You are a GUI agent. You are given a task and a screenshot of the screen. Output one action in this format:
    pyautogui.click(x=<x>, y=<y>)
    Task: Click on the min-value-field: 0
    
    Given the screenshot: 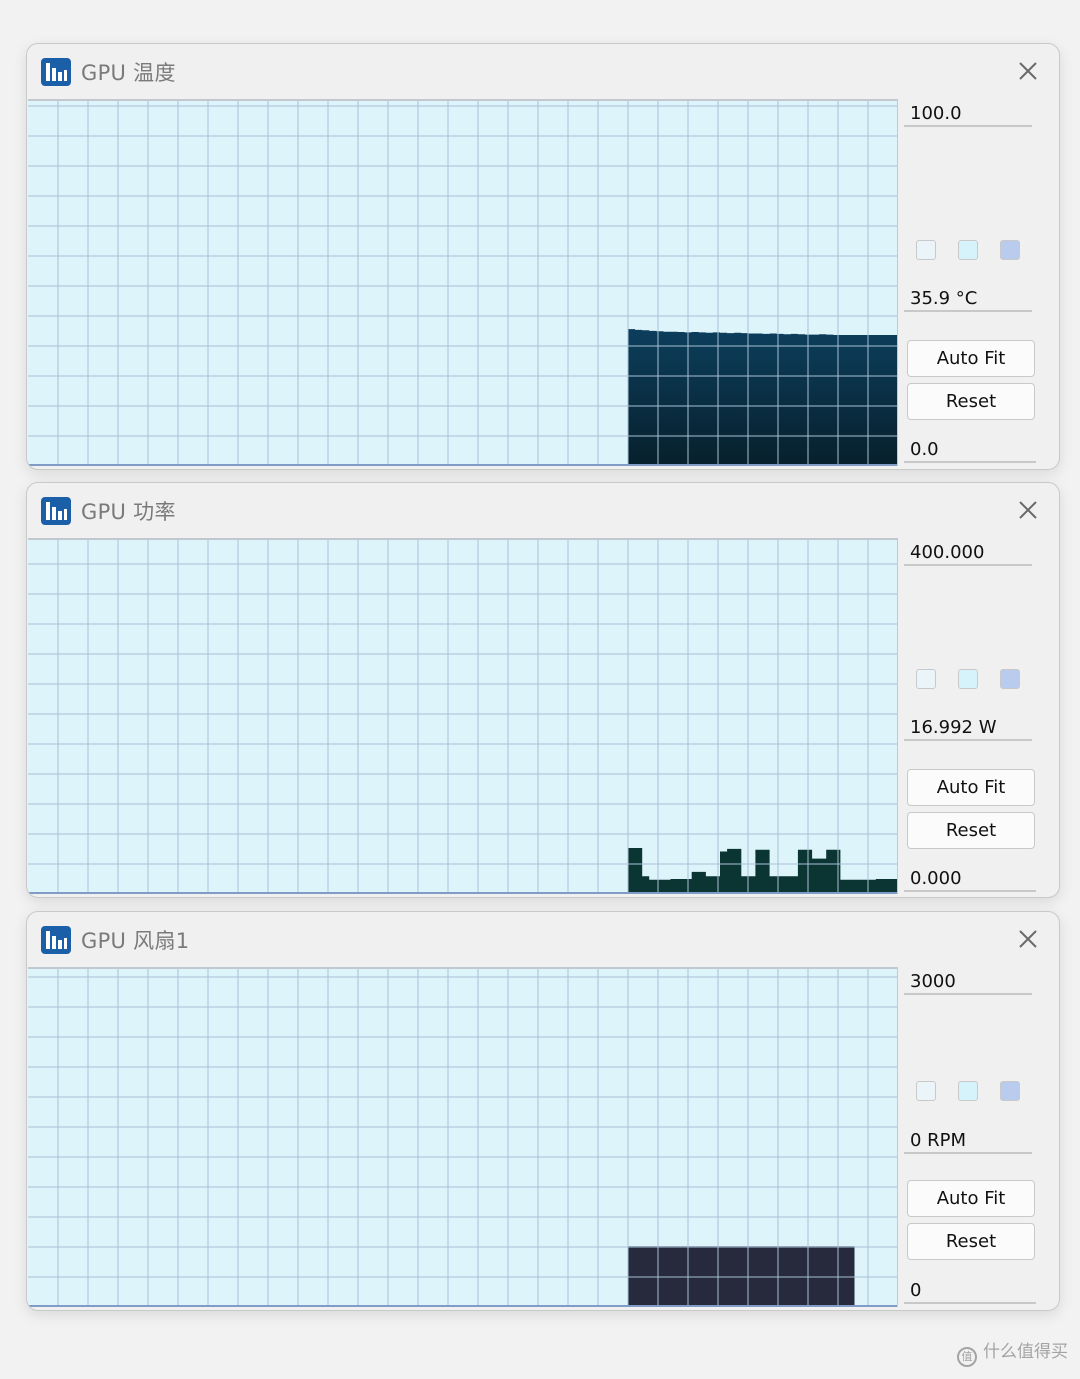 What is the action you would take?
    pyautogui.click(x=970, y=1291)
    